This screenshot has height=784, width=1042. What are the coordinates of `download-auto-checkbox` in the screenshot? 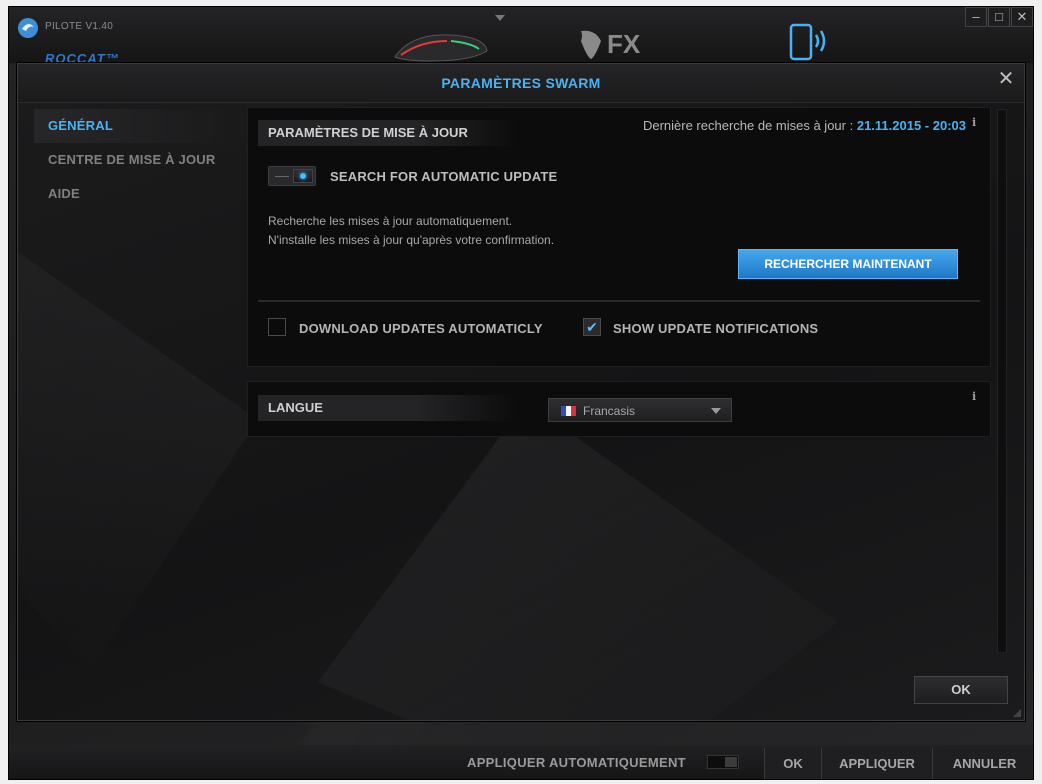 It's located at (277, 327).